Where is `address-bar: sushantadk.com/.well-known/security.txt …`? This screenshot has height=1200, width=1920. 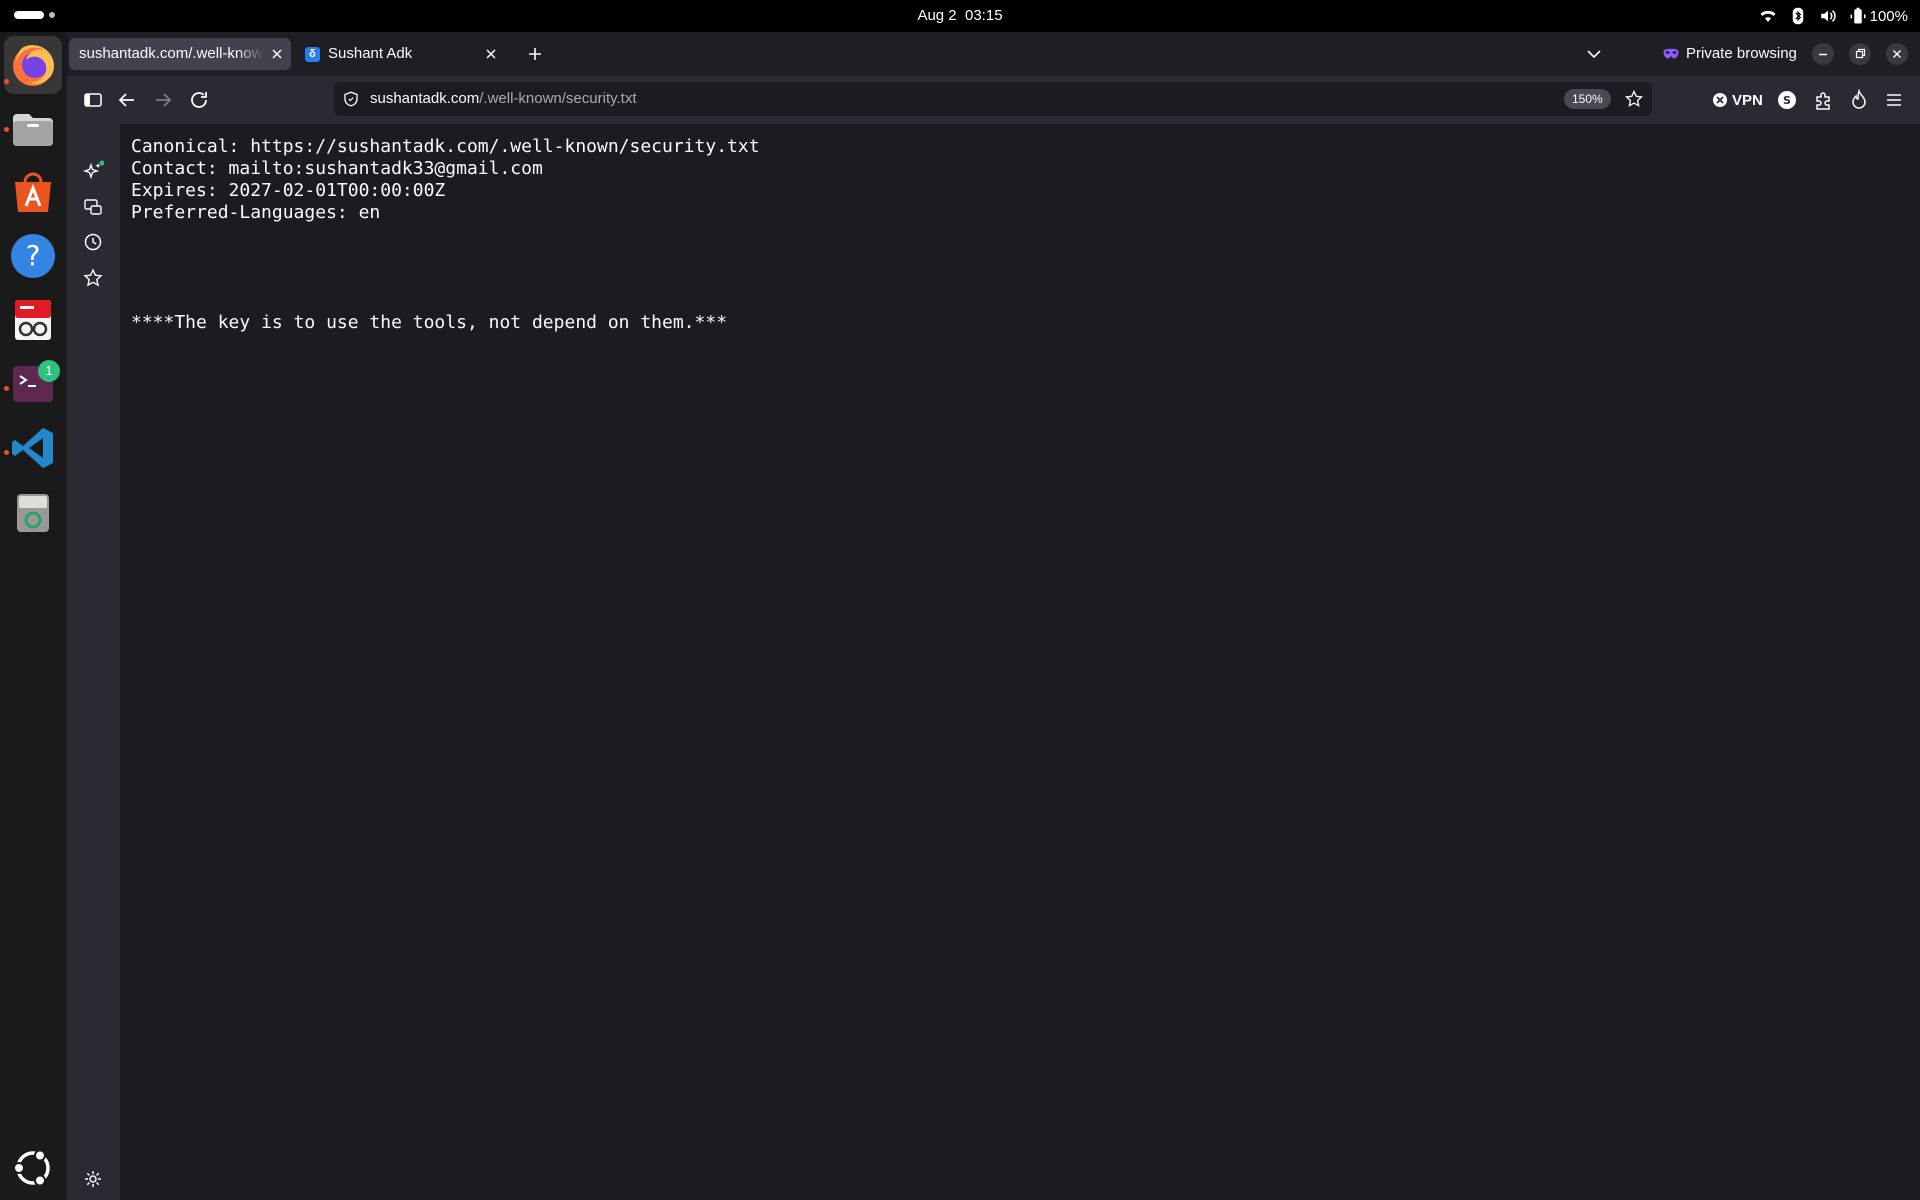
address-bar: sushantadk.com/.well-known/security.txt … is located at coordinates (993, 99).